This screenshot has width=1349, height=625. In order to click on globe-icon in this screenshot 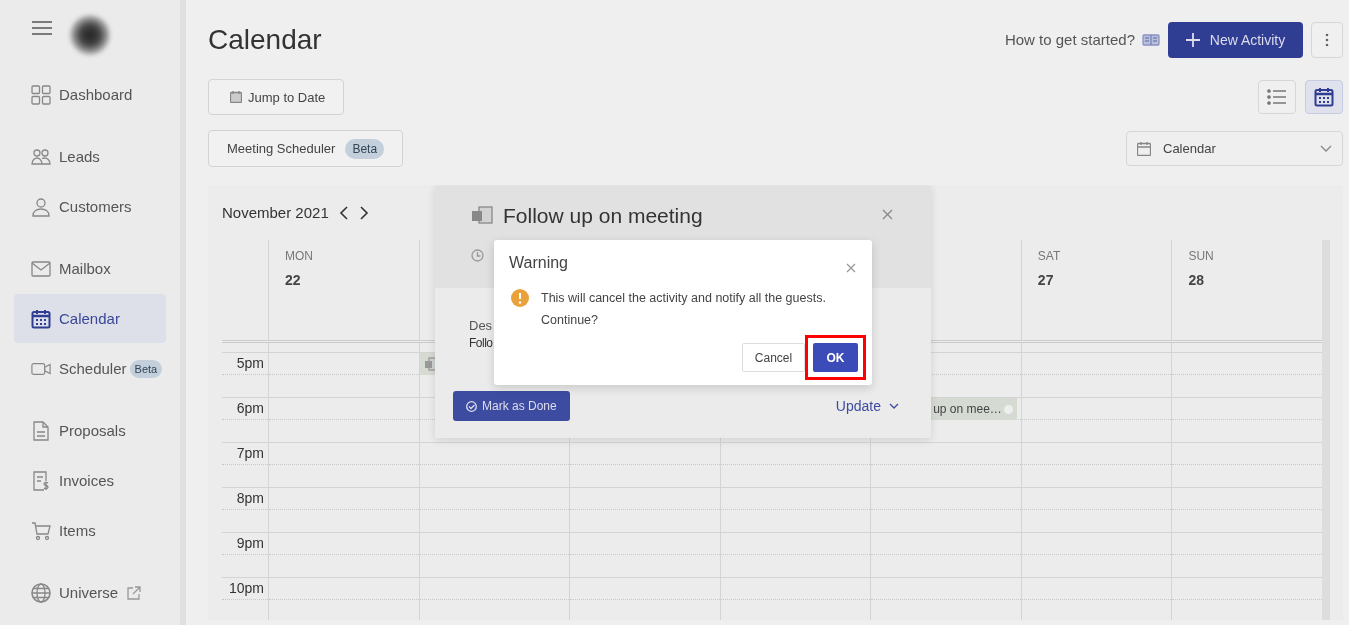, I will do `click(41, 592)`.